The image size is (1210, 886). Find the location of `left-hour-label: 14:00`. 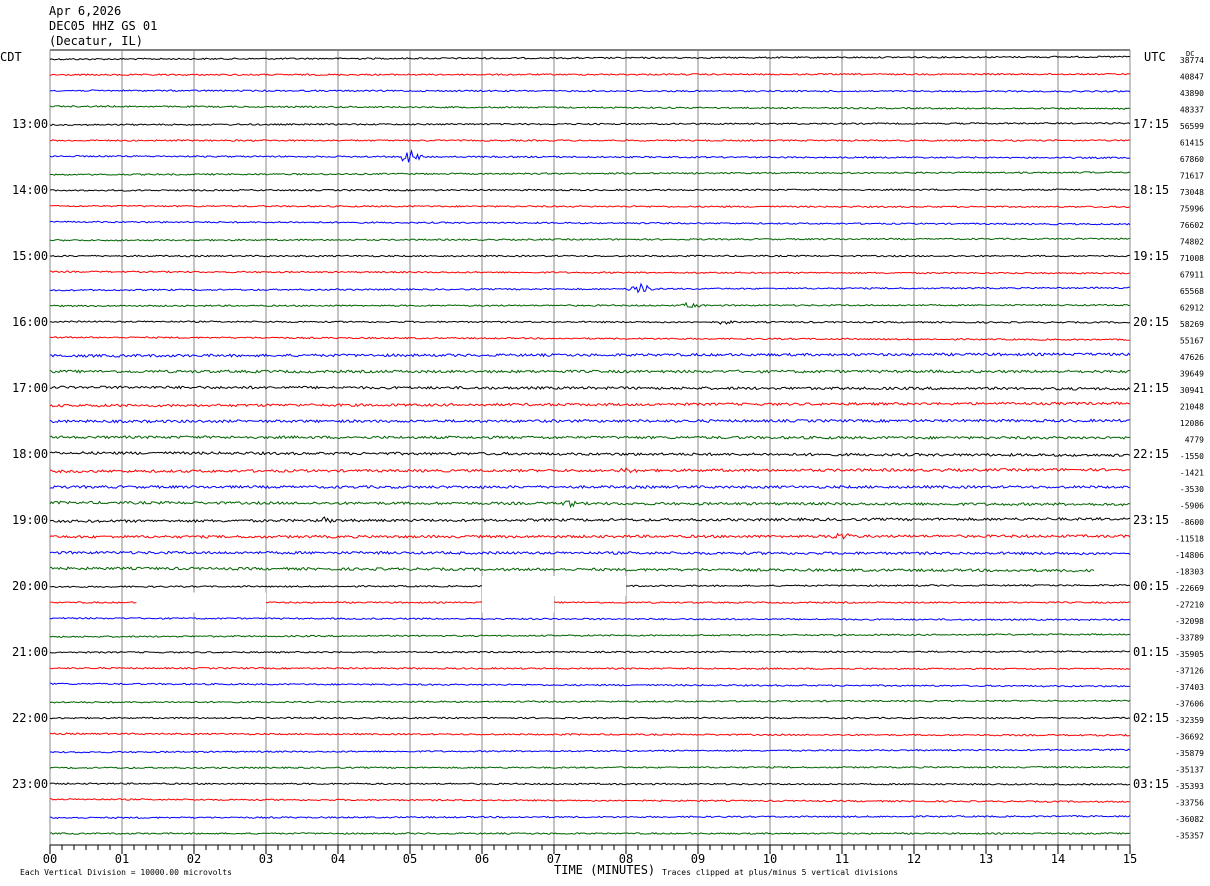

left-hour-label: 14:00 is located at coordinates (30, 190).